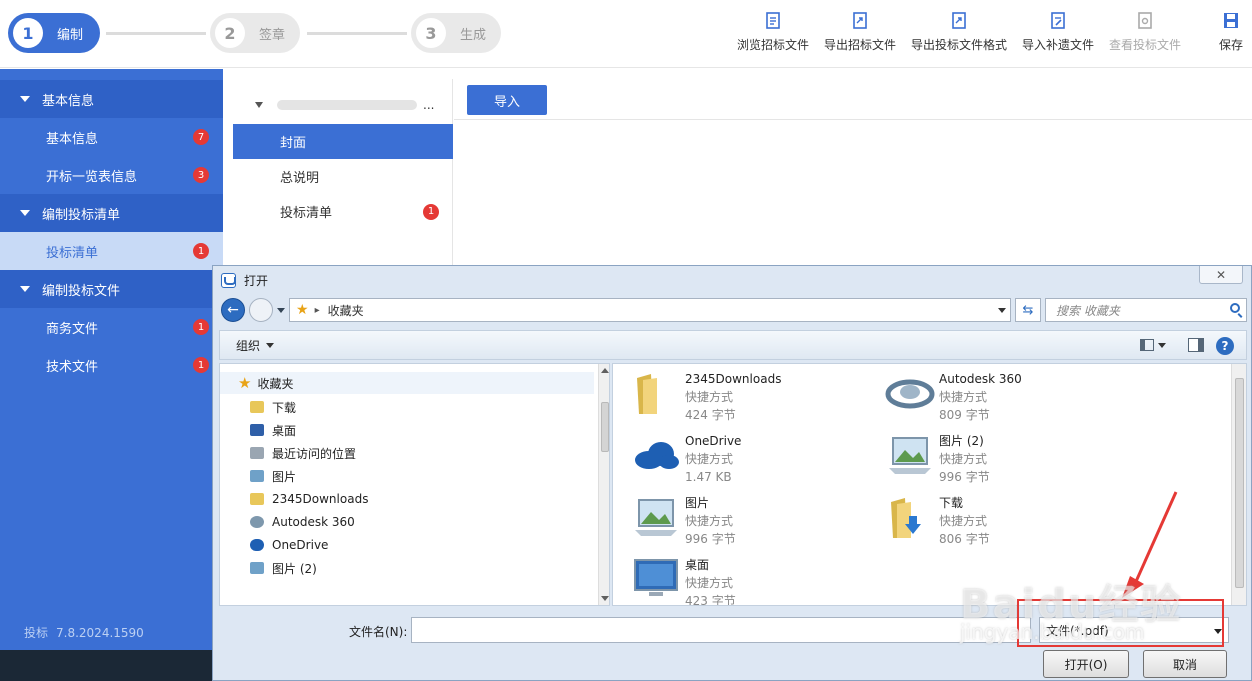  What do you see at coordinates (650, 310) in the screenshot?
I see `address-bar: ★ ▸ 收藏夹` at bounding box center [650, 310].